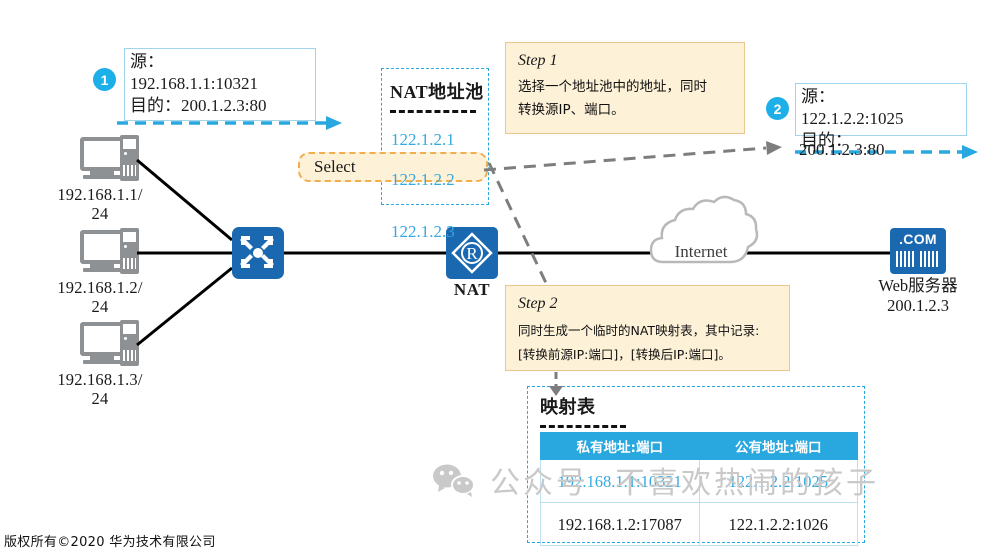  Describe the element at coordinates (229, 123) in the screenshot. I see `packet-arrow-left` at that location.